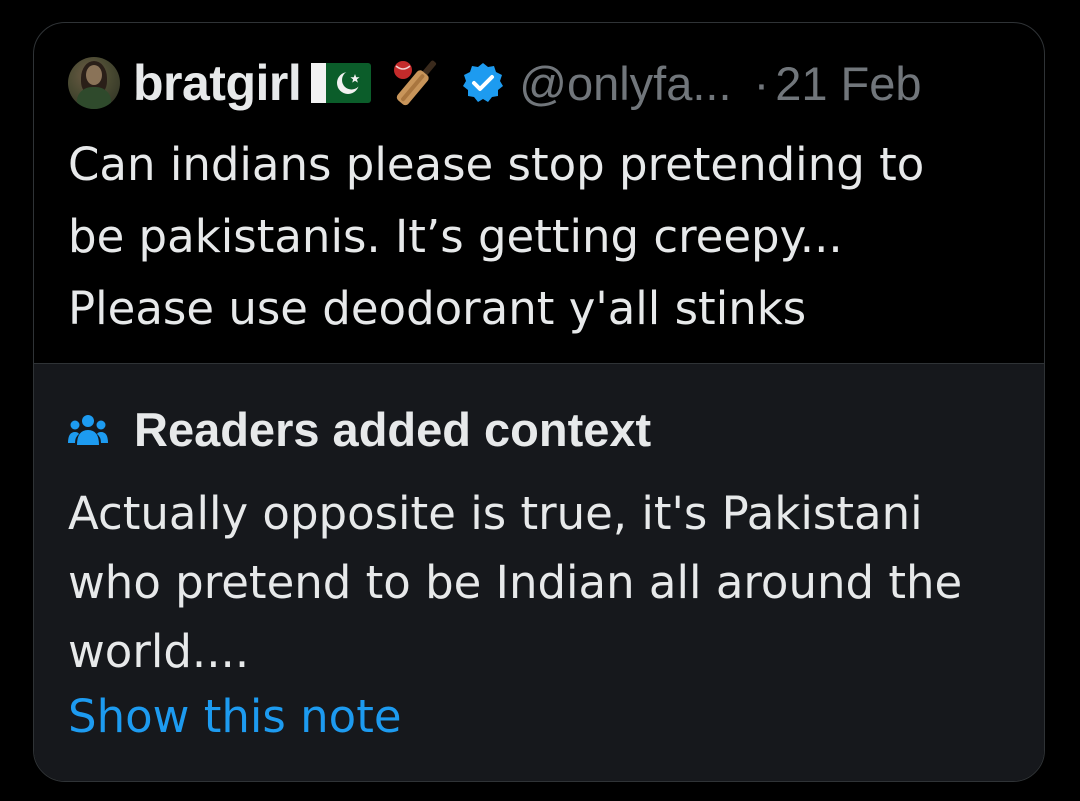 The width and height of the screenshot is (1080, 801). What do you see at coordinates (235, 716) in the screenshot?
I see `show-note-link: Show this note` at bounding box center [235, 716].